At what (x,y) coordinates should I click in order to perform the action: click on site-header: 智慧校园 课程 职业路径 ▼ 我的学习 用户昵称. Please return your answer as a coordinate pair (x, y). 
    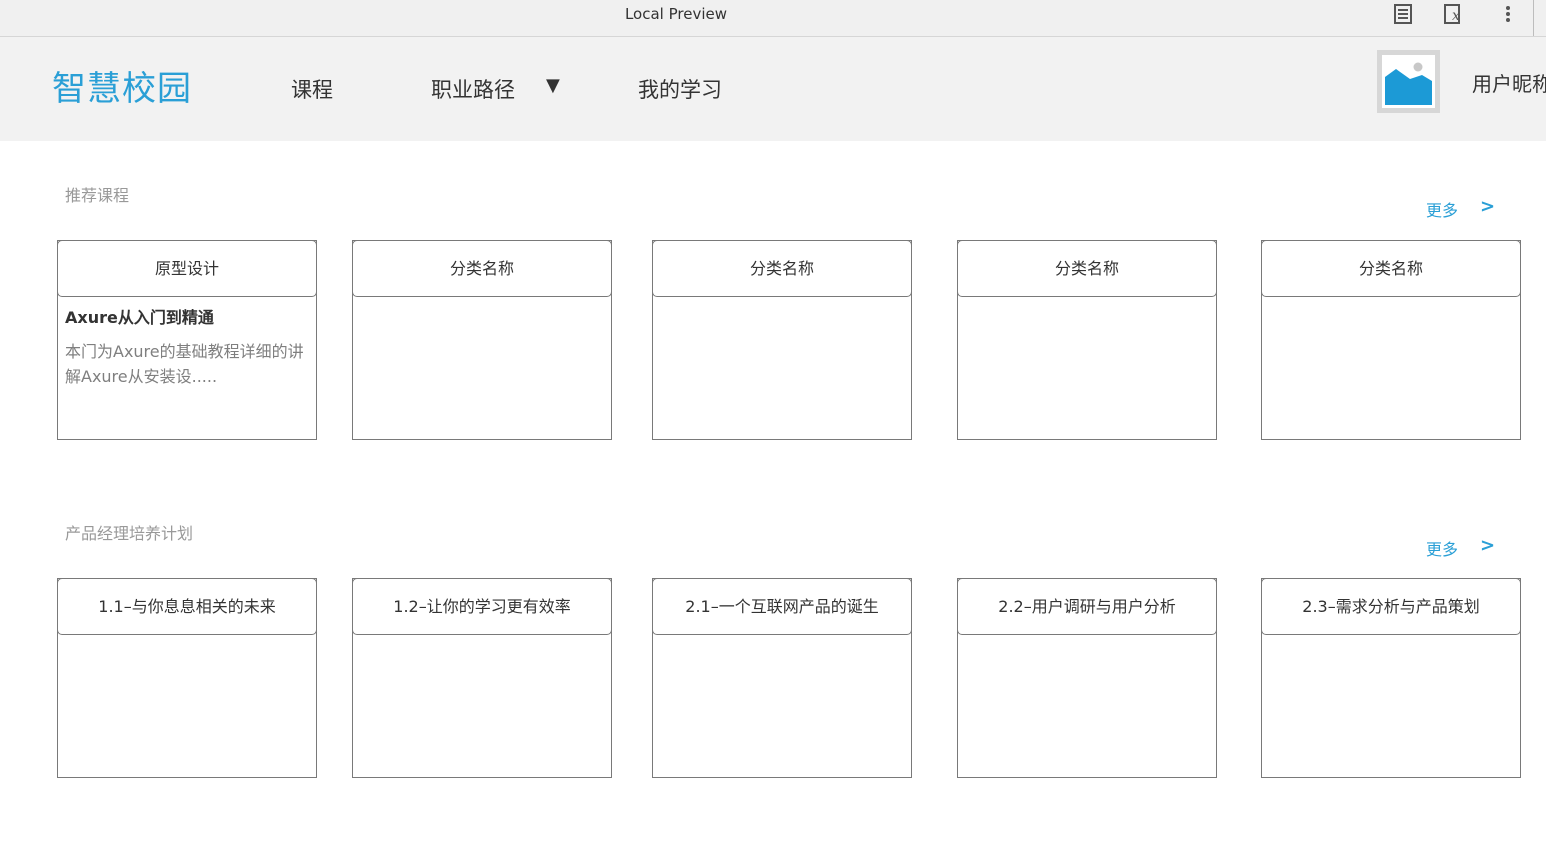
    Looking at the image, I should click on (773, 89).